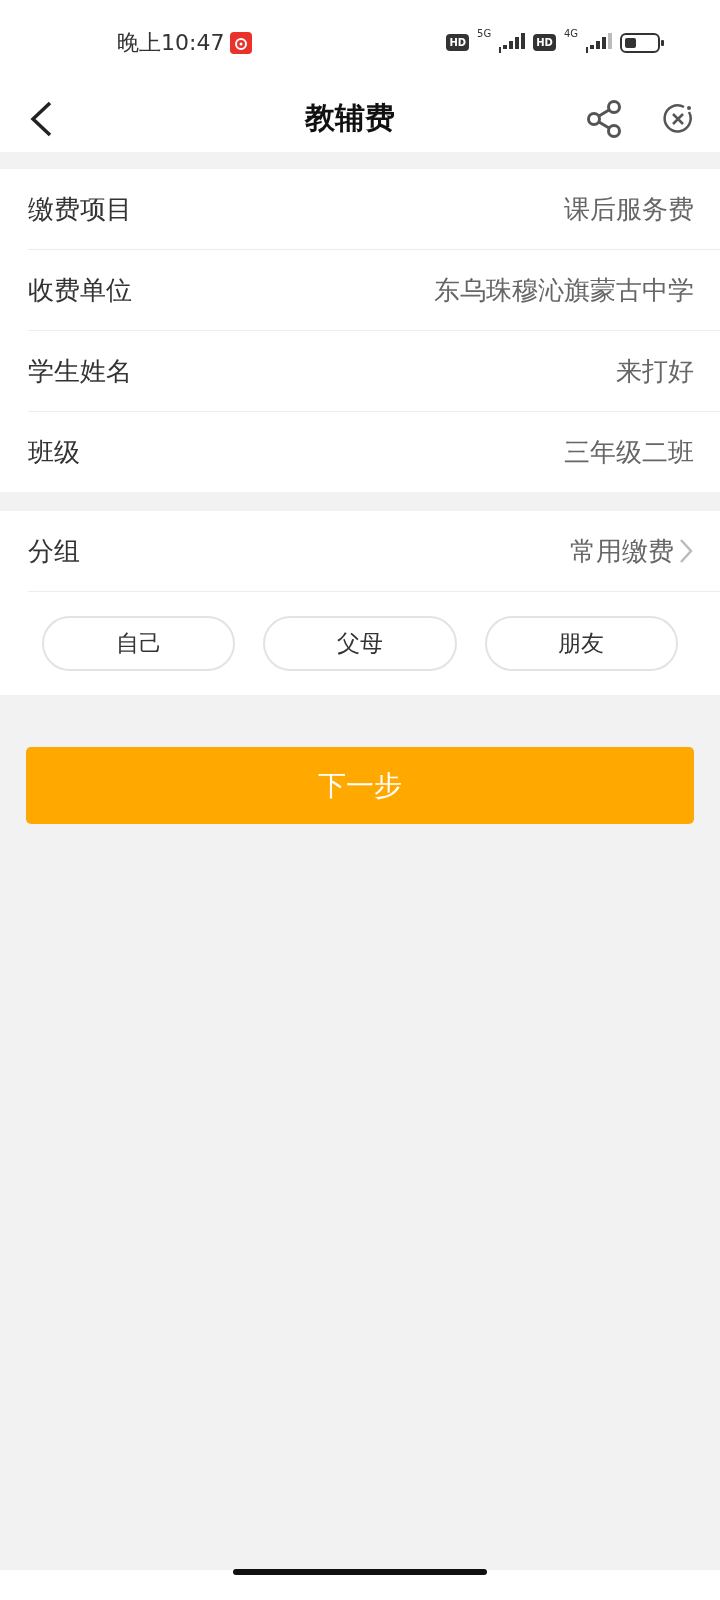  I want to click on group-option: 父母, so click(360, 643).